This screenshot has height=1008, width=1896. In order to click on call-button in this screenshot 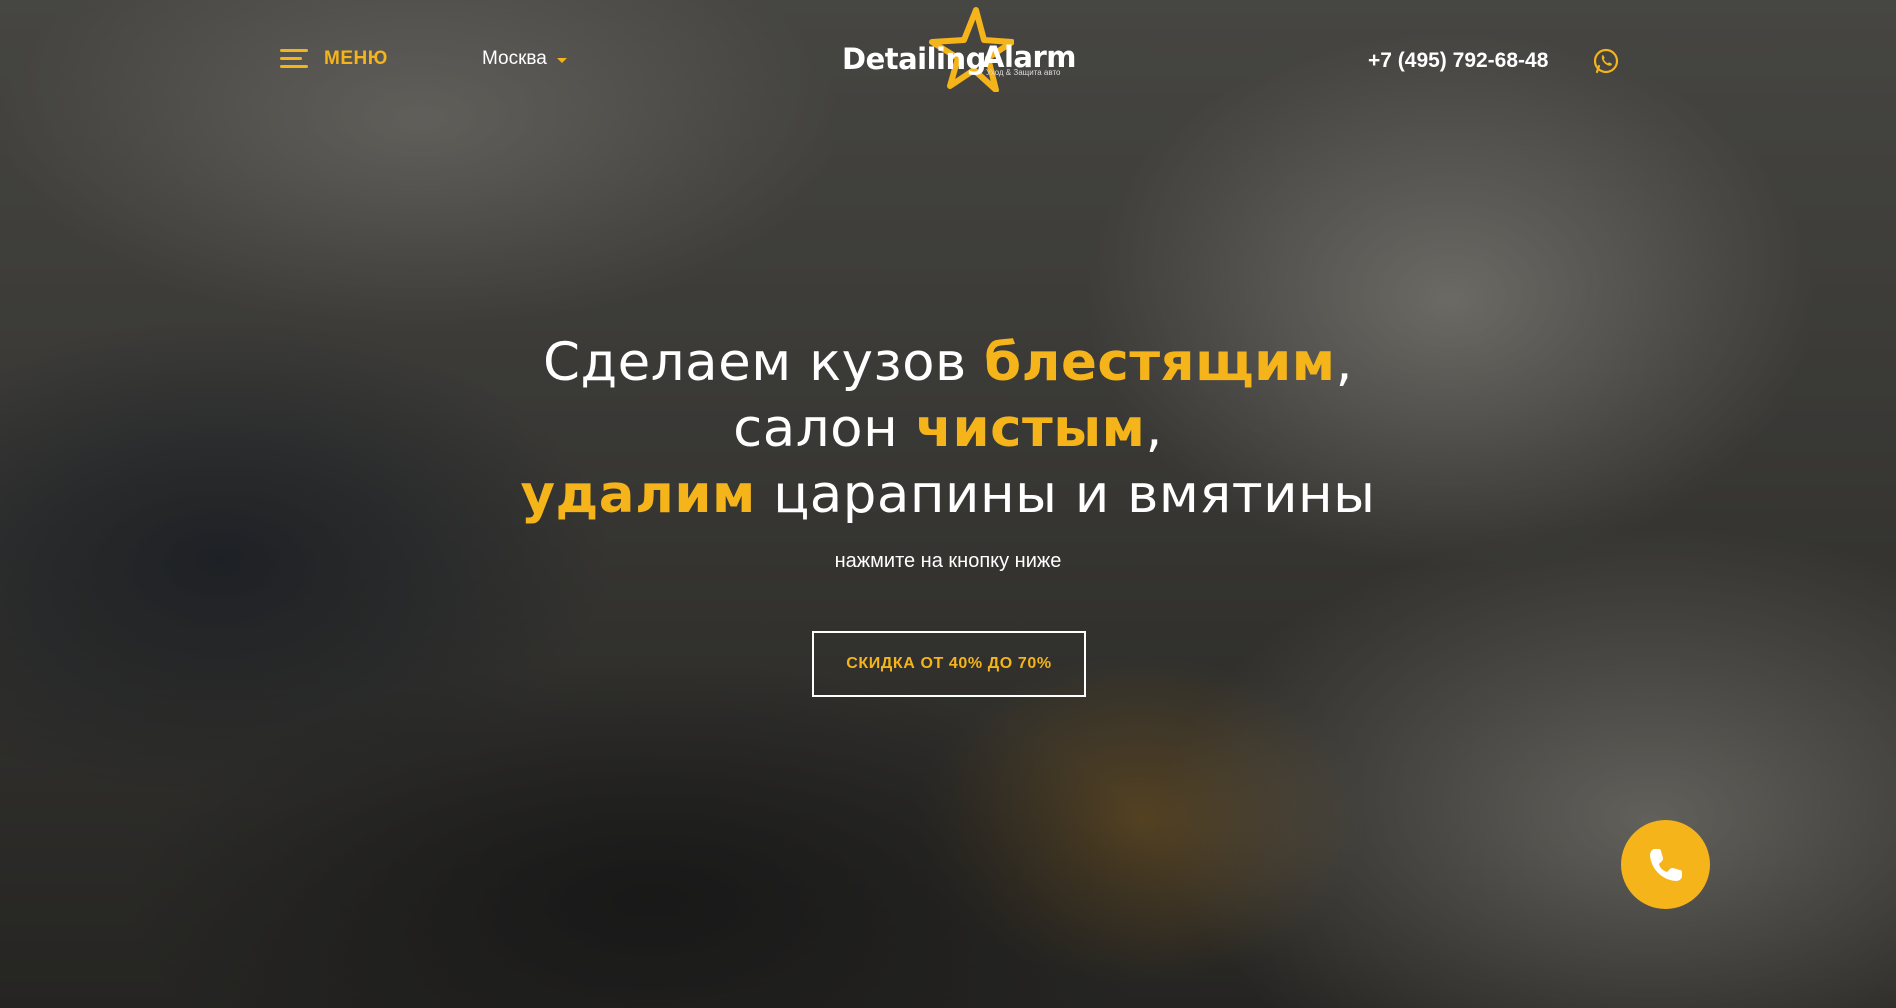, I will do `click(1665, 864)`.